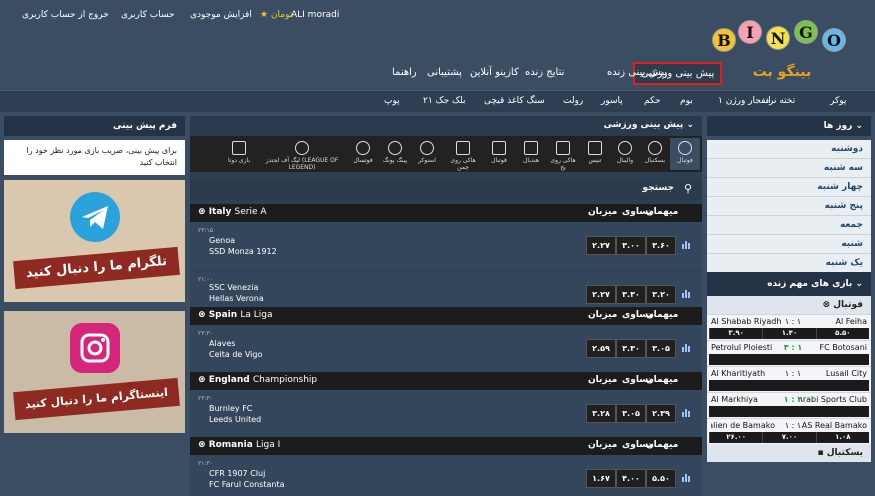  Describe the element at coordinates (563, 148) in the screenshot. I see `ice-hockey-icon` at that location.